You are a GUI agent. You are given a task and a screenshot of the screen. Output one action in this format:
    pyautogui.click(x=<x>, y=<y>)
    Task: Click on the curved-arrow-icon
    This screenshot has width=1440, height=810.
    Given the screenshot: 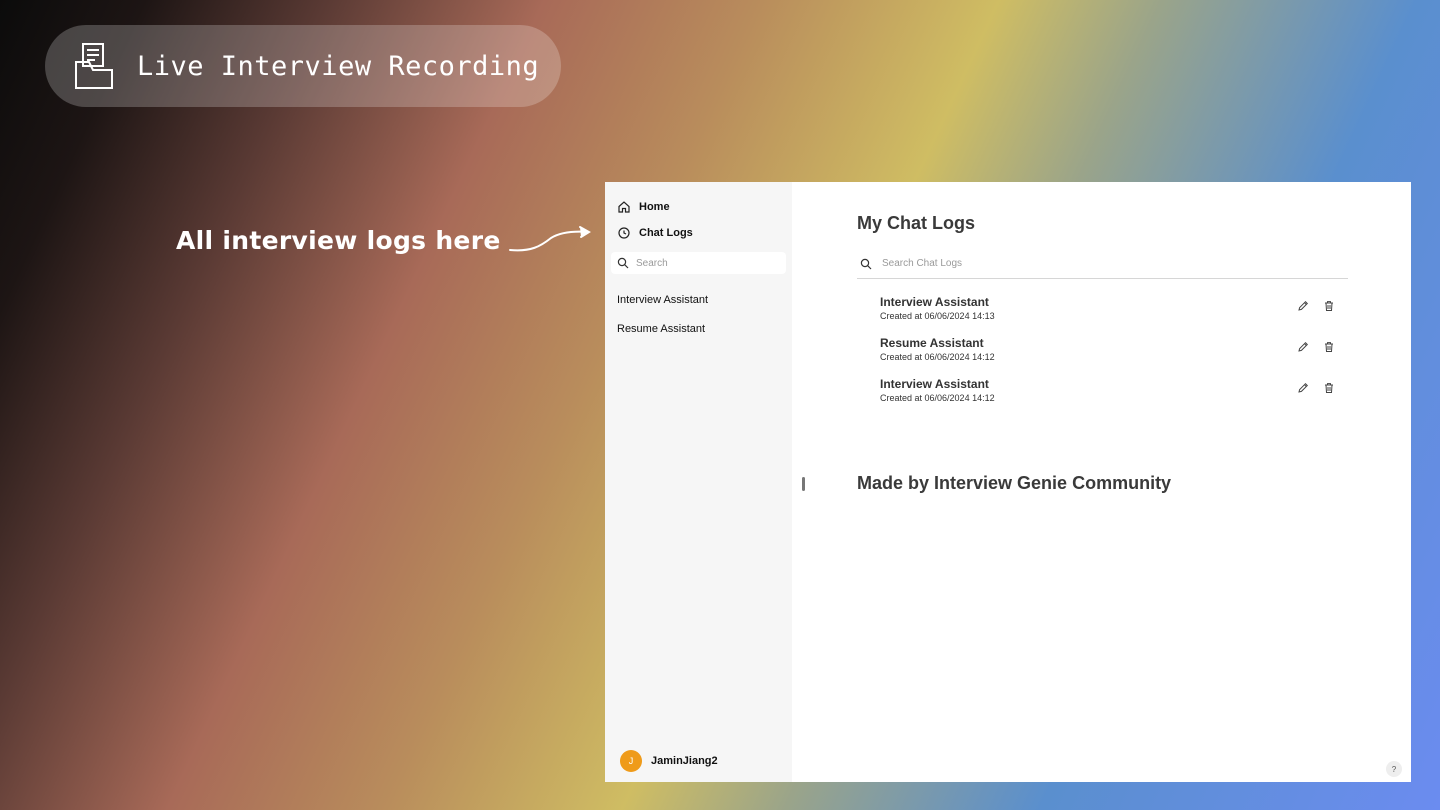 What is the action you would take?
    pyautogui.click(x=550, y=239)
    